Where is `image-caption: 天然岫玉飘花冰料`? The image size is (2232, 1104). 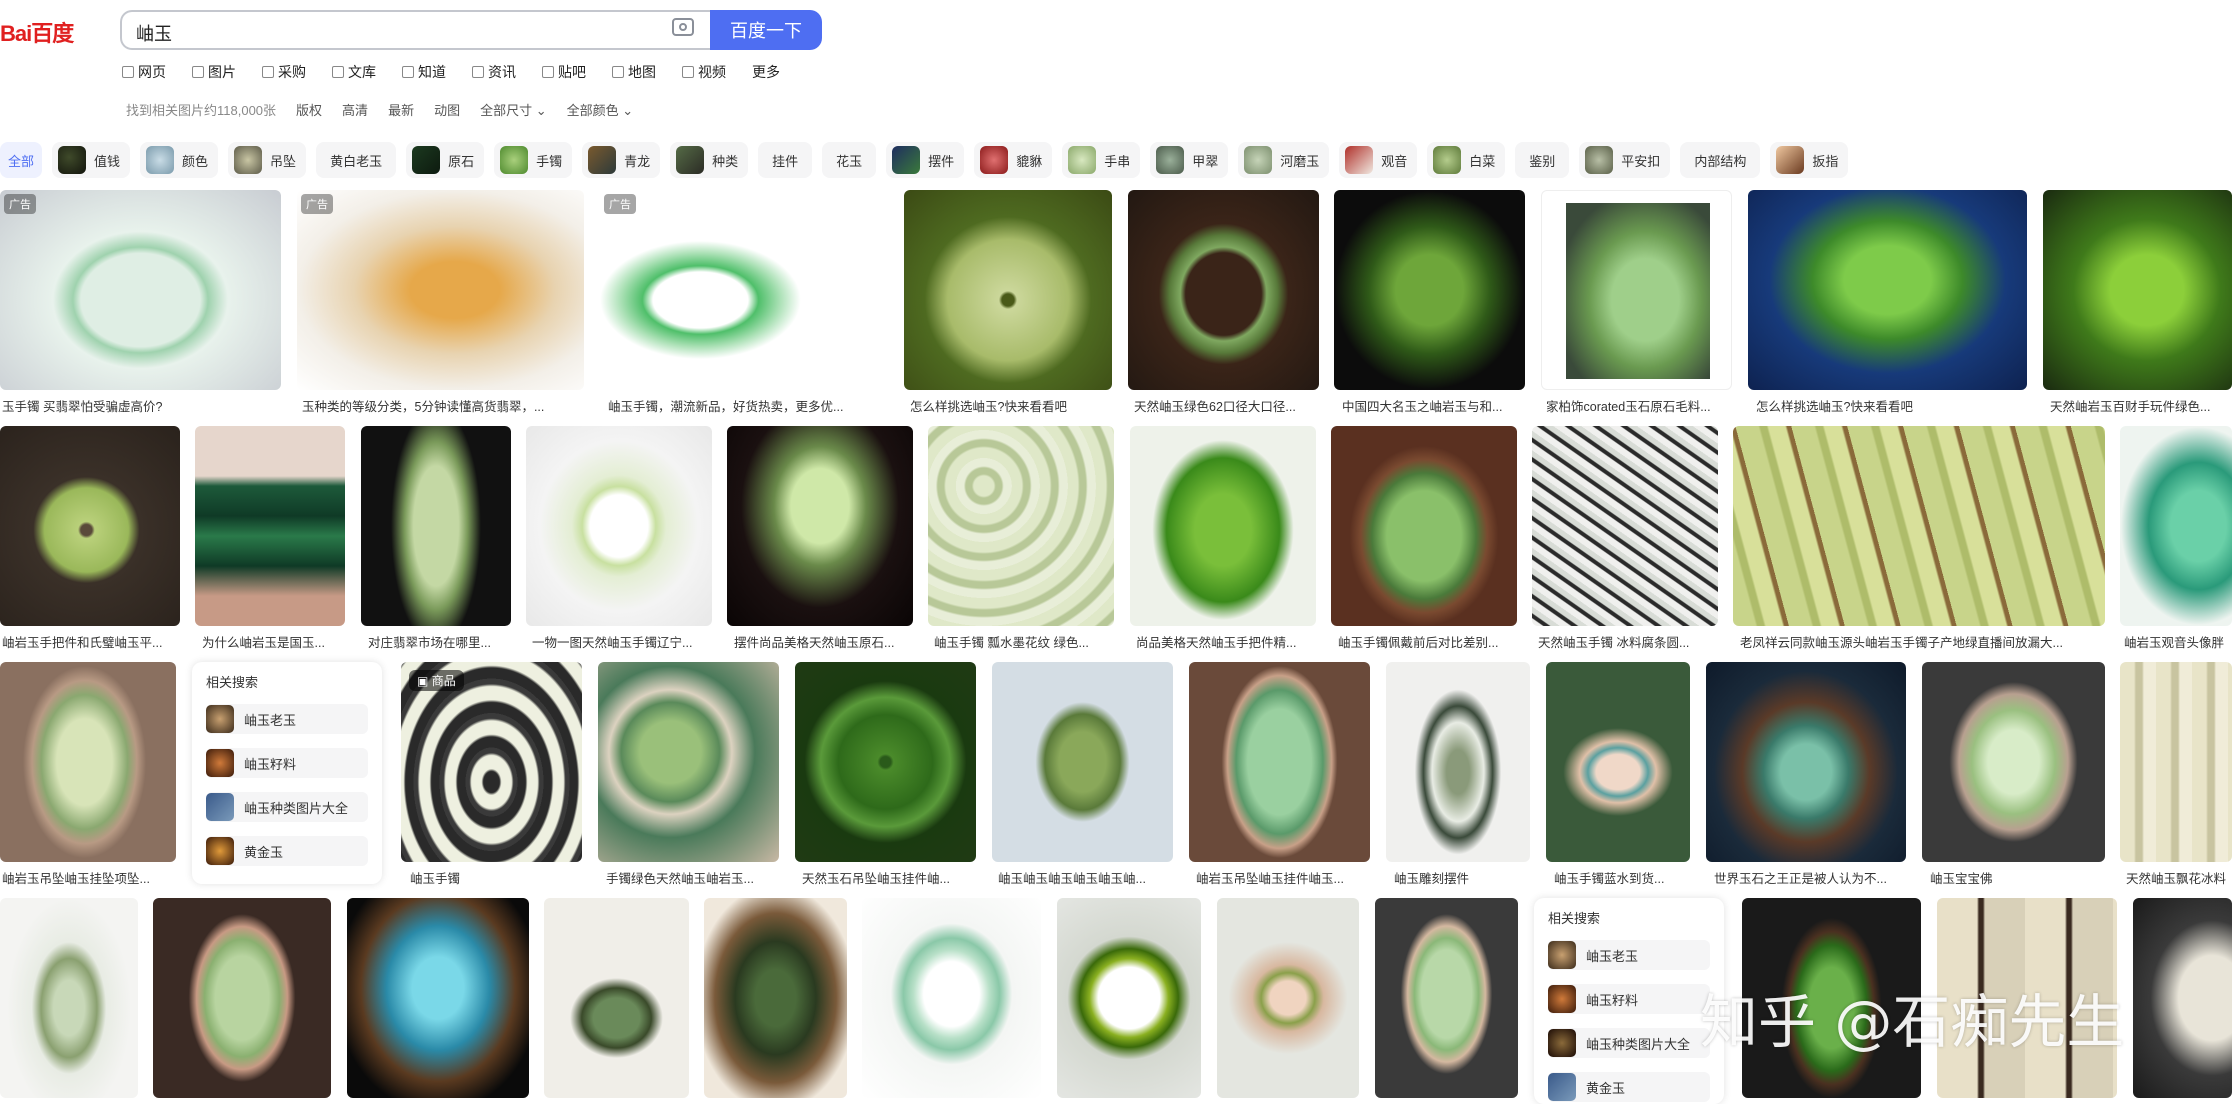 image-caption: 天然岫玉飘花冰料 is located at coordinates (2179, 877).